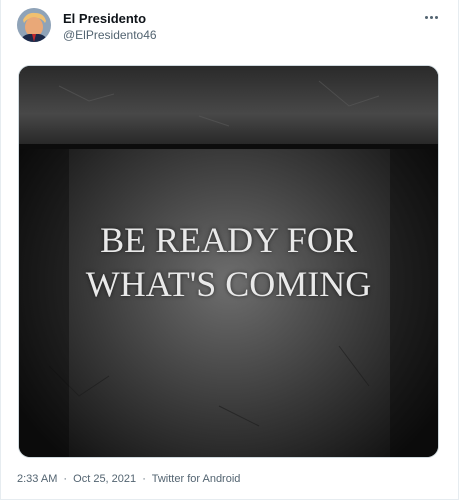 The image size is (459, 500). Describe the element at coordinates (426, 17) in the screenshot. I see `more-horizontal-icon` at that location.